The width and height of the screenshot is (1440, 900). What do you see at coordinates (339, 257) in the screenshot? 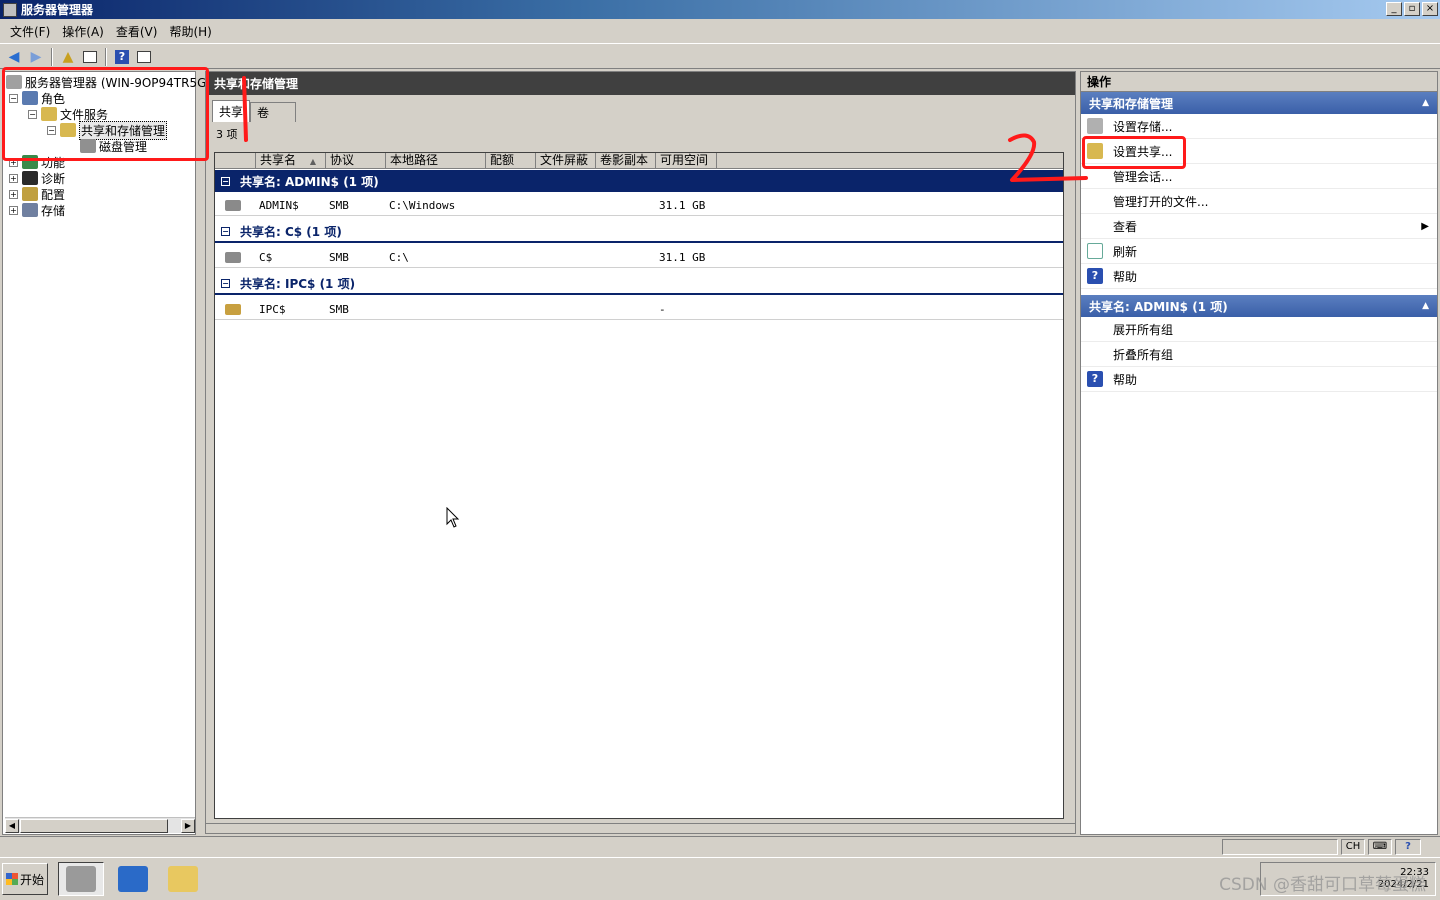
I see `cell-protocol: SMB` at bounding box center [339, 257].